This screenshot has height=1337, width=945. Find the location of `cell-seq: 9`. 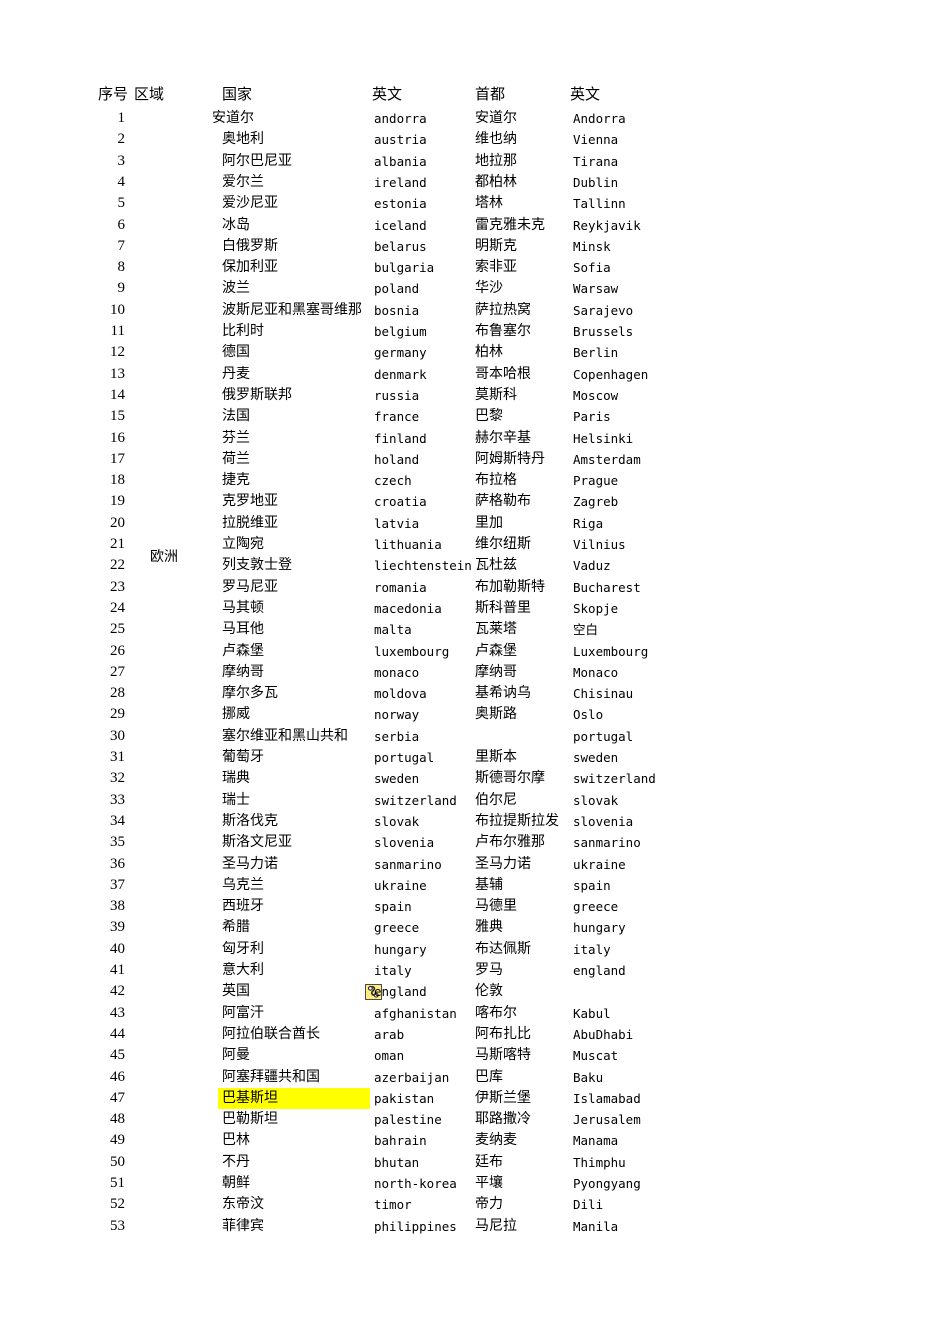

cell-seq: 9 is located at coordinates (63, 288).